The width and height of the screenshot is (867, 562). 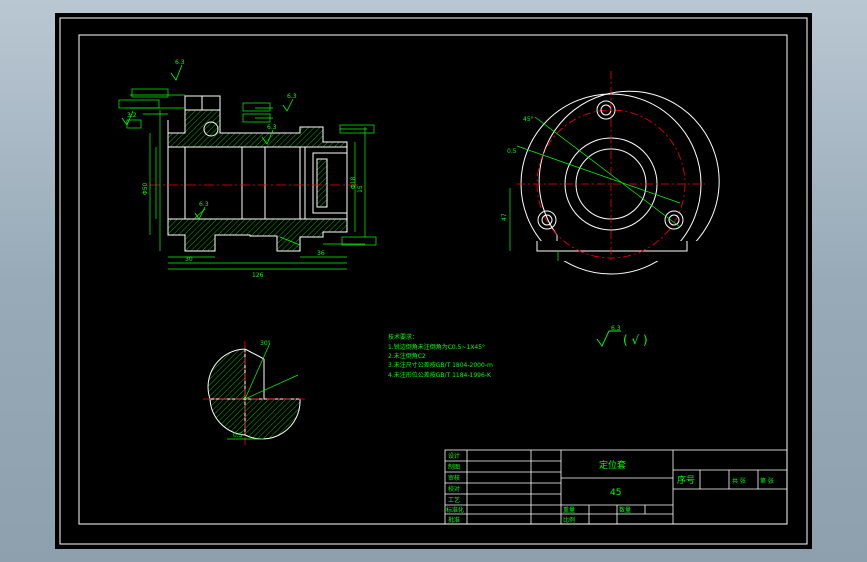 I want to click on tb-row-4: 校对, so click(x=454, y=489).